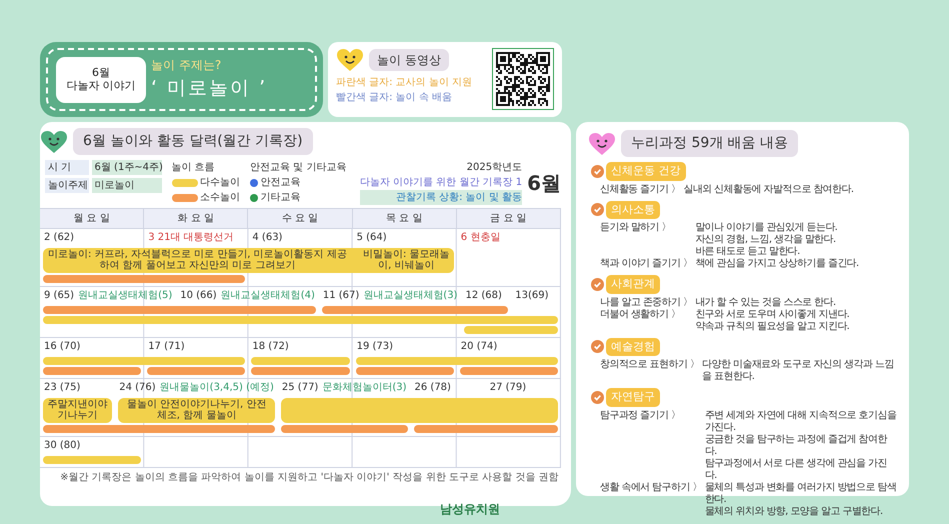 This screenshot has height=524, width=949. What do you see at coordinates (796, 470) in the screenshot?
I see `line-text: 탐구과정에서 서로 다른 생각에 관심을 가진다.` at bounding box center [796, 470].